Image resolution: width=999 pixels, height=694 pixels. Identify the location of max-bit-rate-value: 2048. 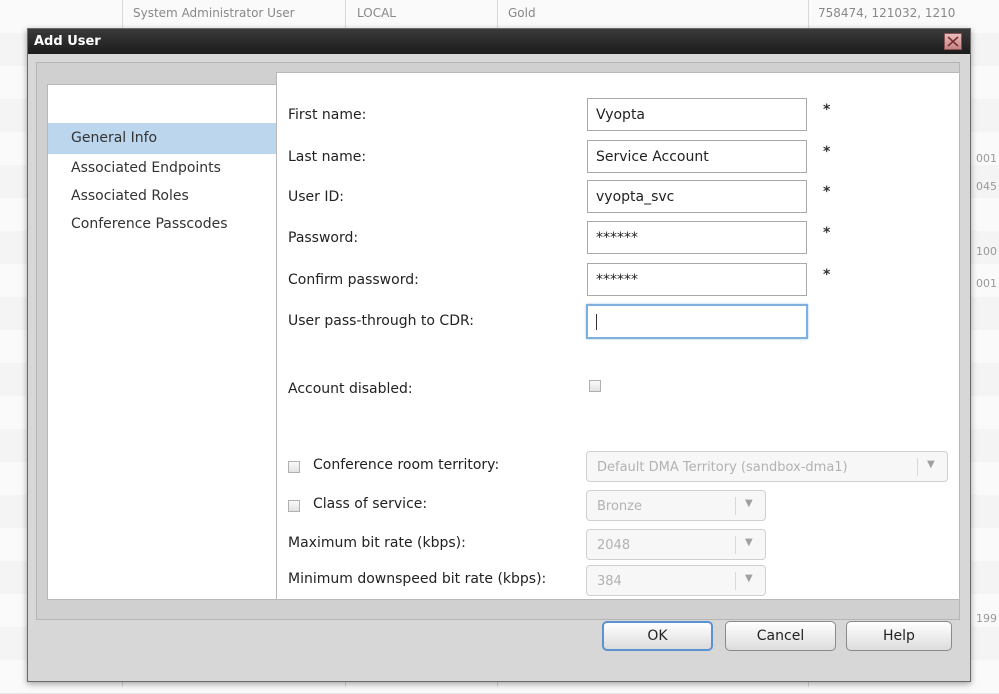
(614, 545).